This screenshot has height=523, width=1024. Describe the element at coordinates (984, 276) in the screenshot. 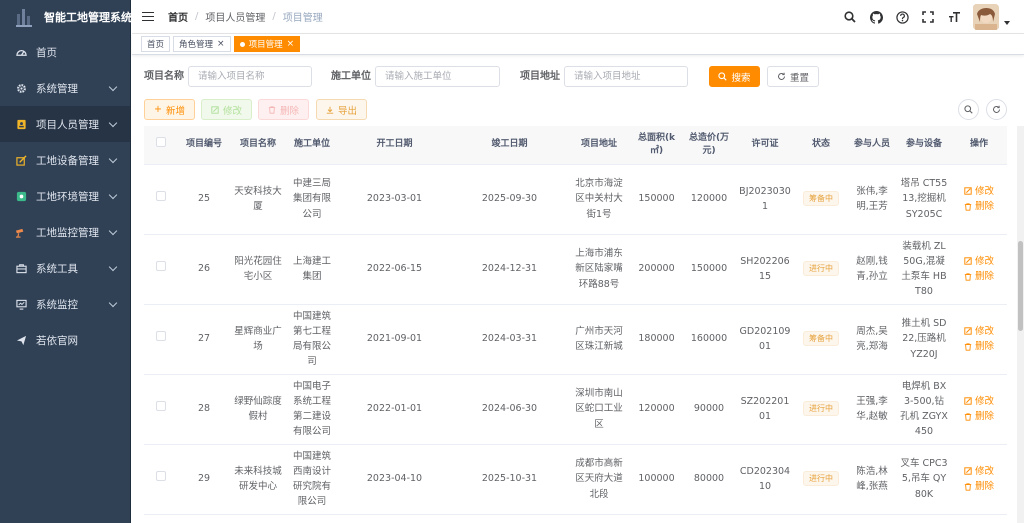

I see `row-delete-label: 删除` at that location.